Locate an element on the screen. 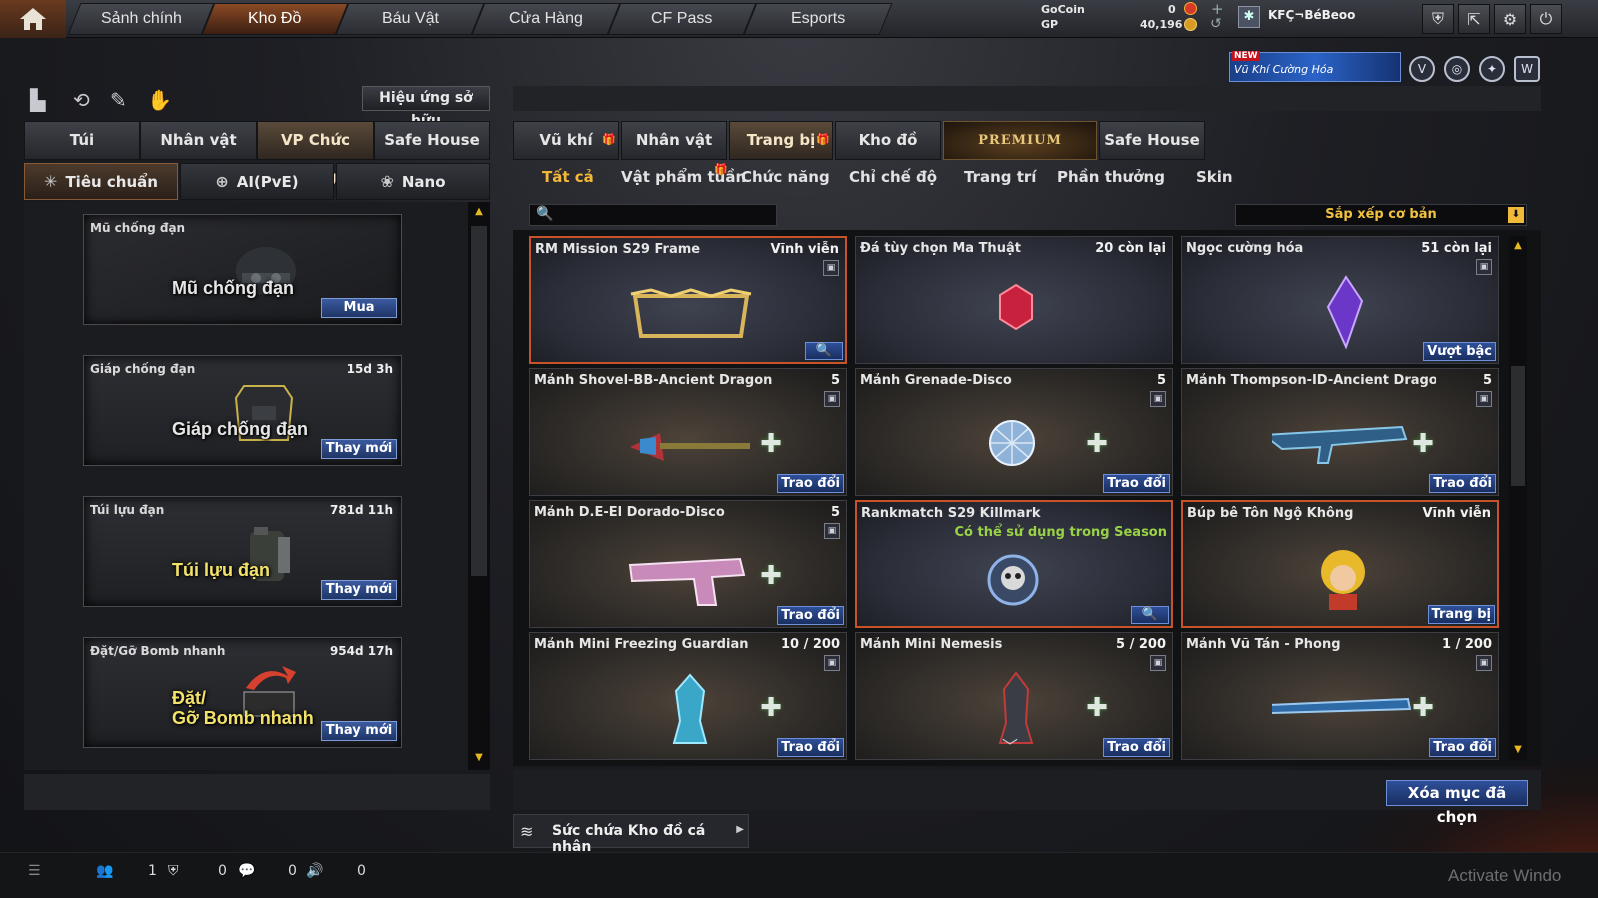 This screenshot has height=898, width=1598. cat-chi-che-do: Chỉ chế độ is located at coordinates (893, 177).